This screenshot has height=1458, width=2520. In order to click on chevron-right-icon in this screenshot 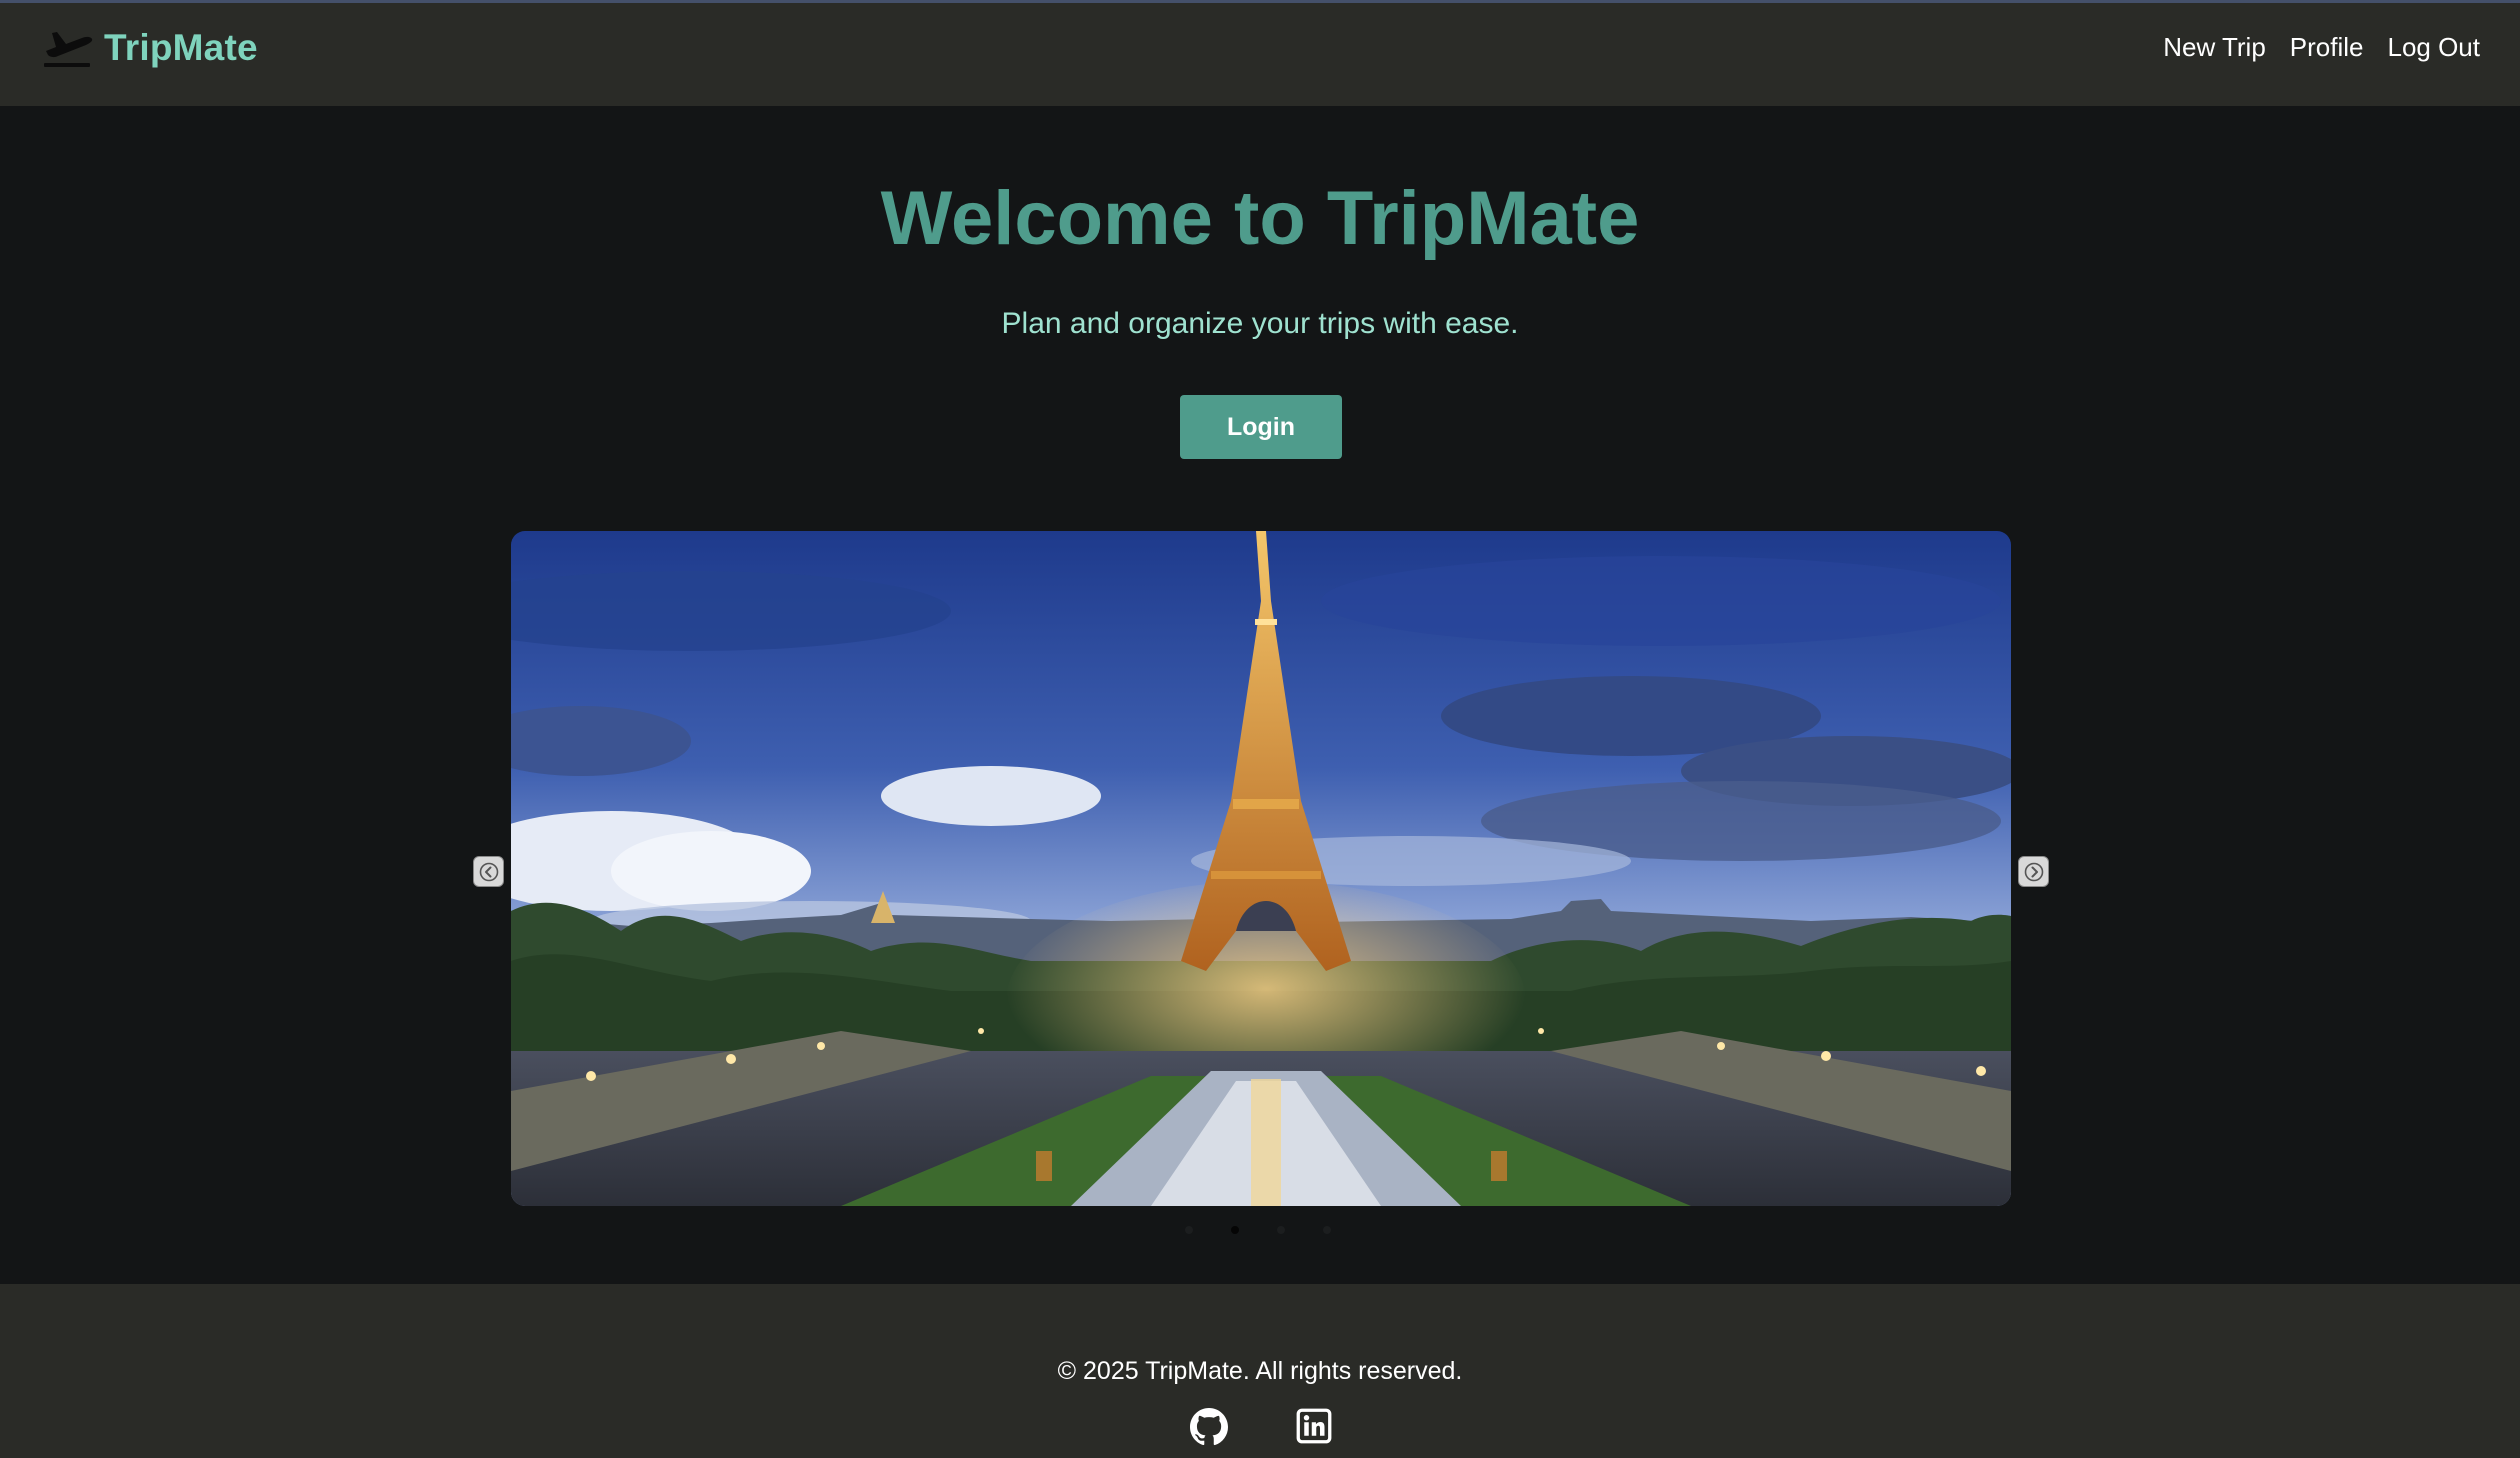, I will do `click(2033, 871)`.